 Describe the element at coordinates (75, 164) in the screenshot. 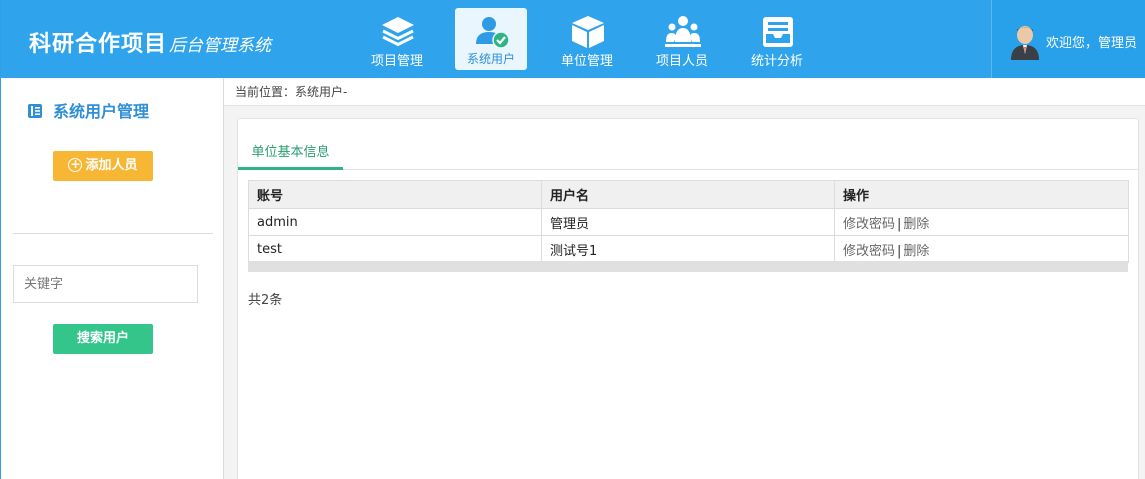

I see `plus-circle-icon: +` at that location.